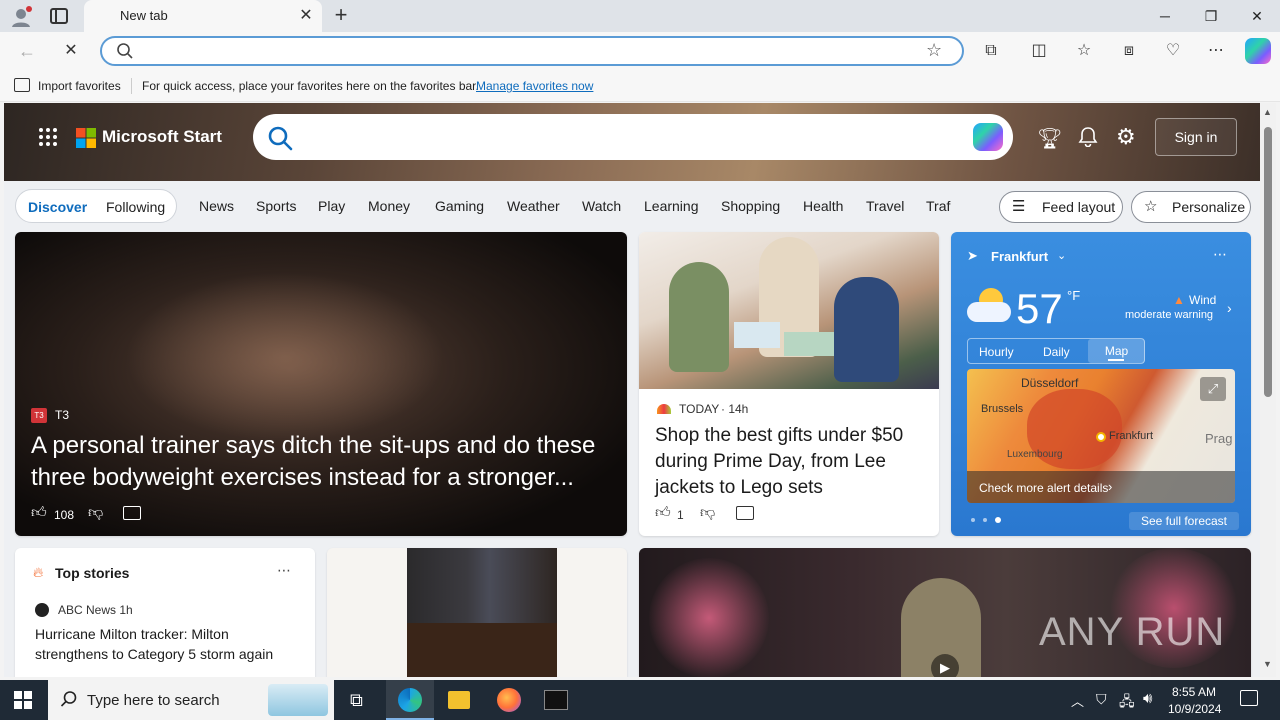 Image resolution: width=1280 pixels, height=720 pixels. Describe the element at coordinates (48, 137) in the screenshot. I see `app-launcher-icon` at that location.